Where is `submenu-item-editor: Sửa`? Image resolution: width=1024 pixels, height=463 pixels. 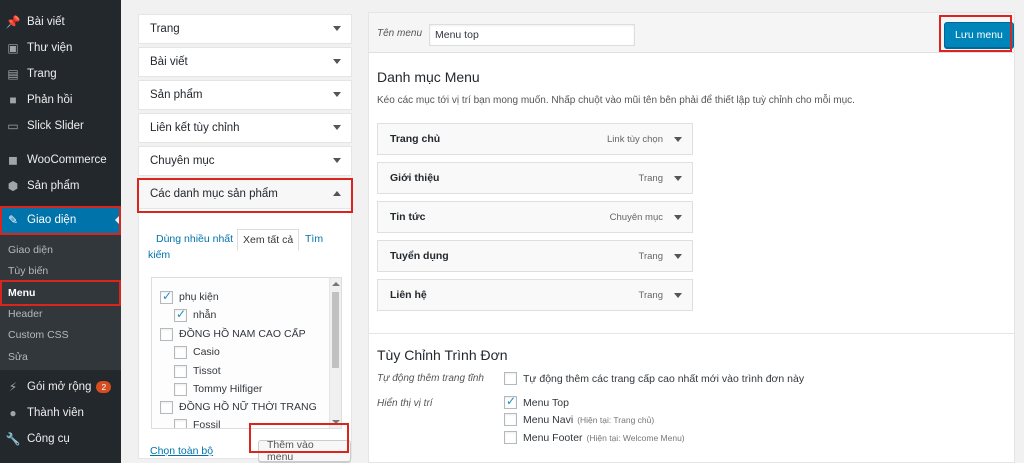 submenu-item-editor: Sửa is located at coordinates (60, 357).